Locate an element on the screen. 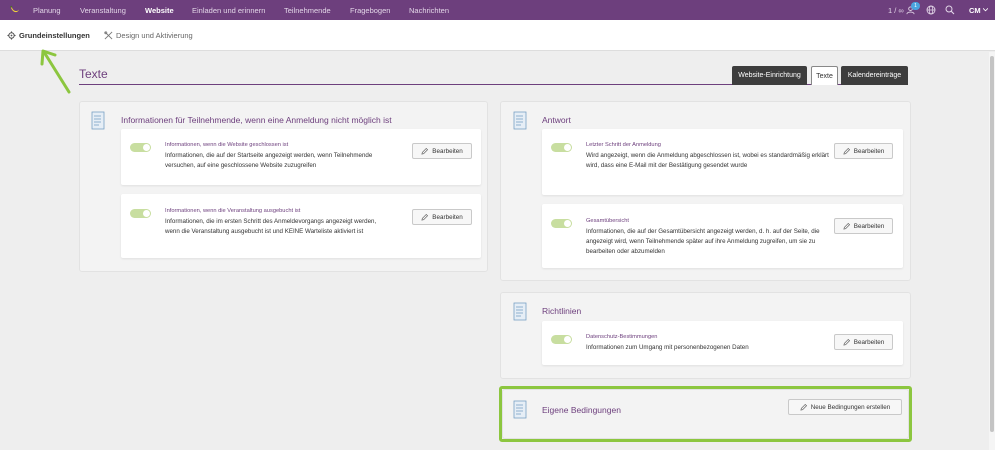  nav-item-veranstaltung: Veranstaltung is located at coordinates (103, 10).